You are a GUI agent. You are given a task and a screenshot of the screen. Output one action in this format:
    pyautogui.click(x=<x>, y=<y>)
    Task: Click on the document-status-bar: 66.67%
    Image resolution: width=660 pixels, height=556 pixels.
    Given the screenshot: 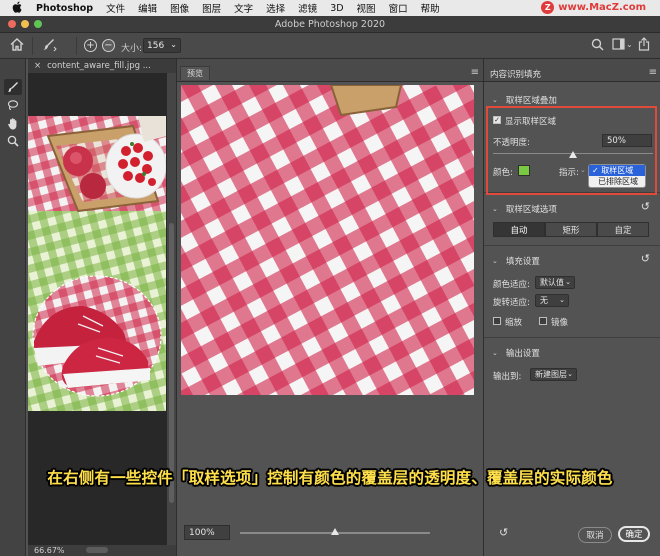 What is the action you would take?
    pyautogui.click(x=102, y=550)
    